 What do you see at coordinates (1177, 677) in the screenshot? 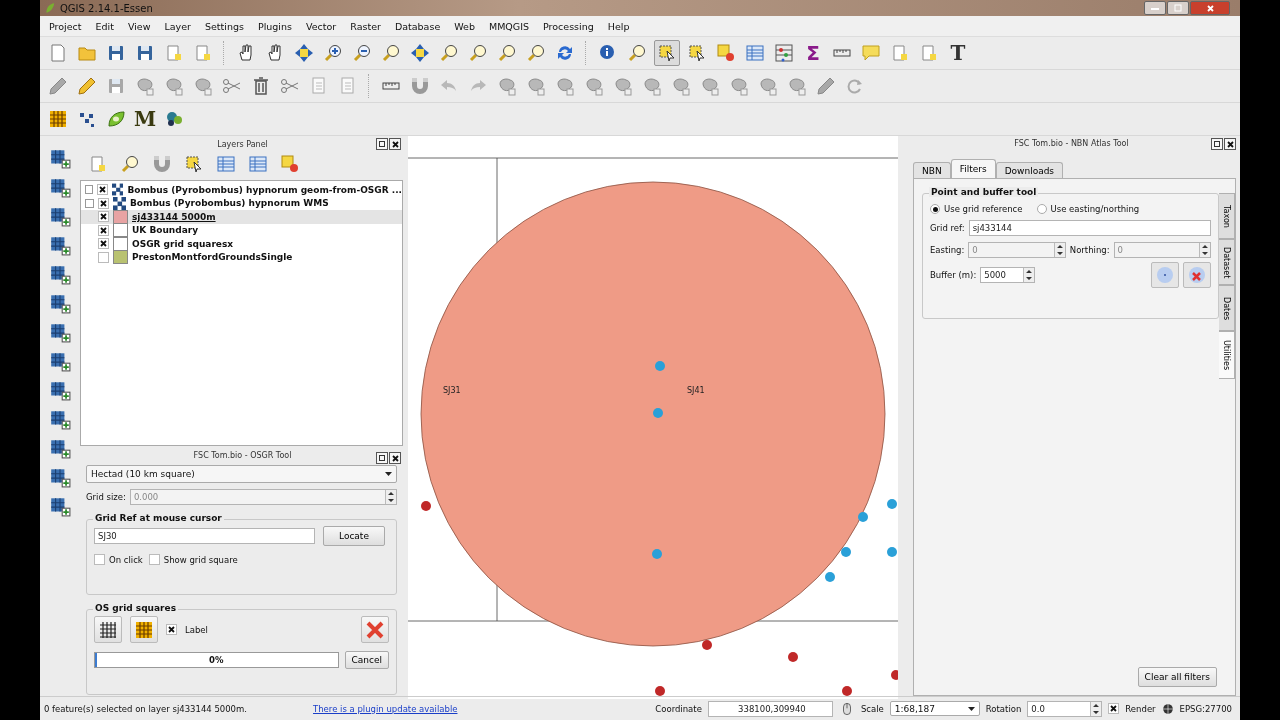
I see `clear-filters-button: Clear all filters` at bounding box center [1177, 677].